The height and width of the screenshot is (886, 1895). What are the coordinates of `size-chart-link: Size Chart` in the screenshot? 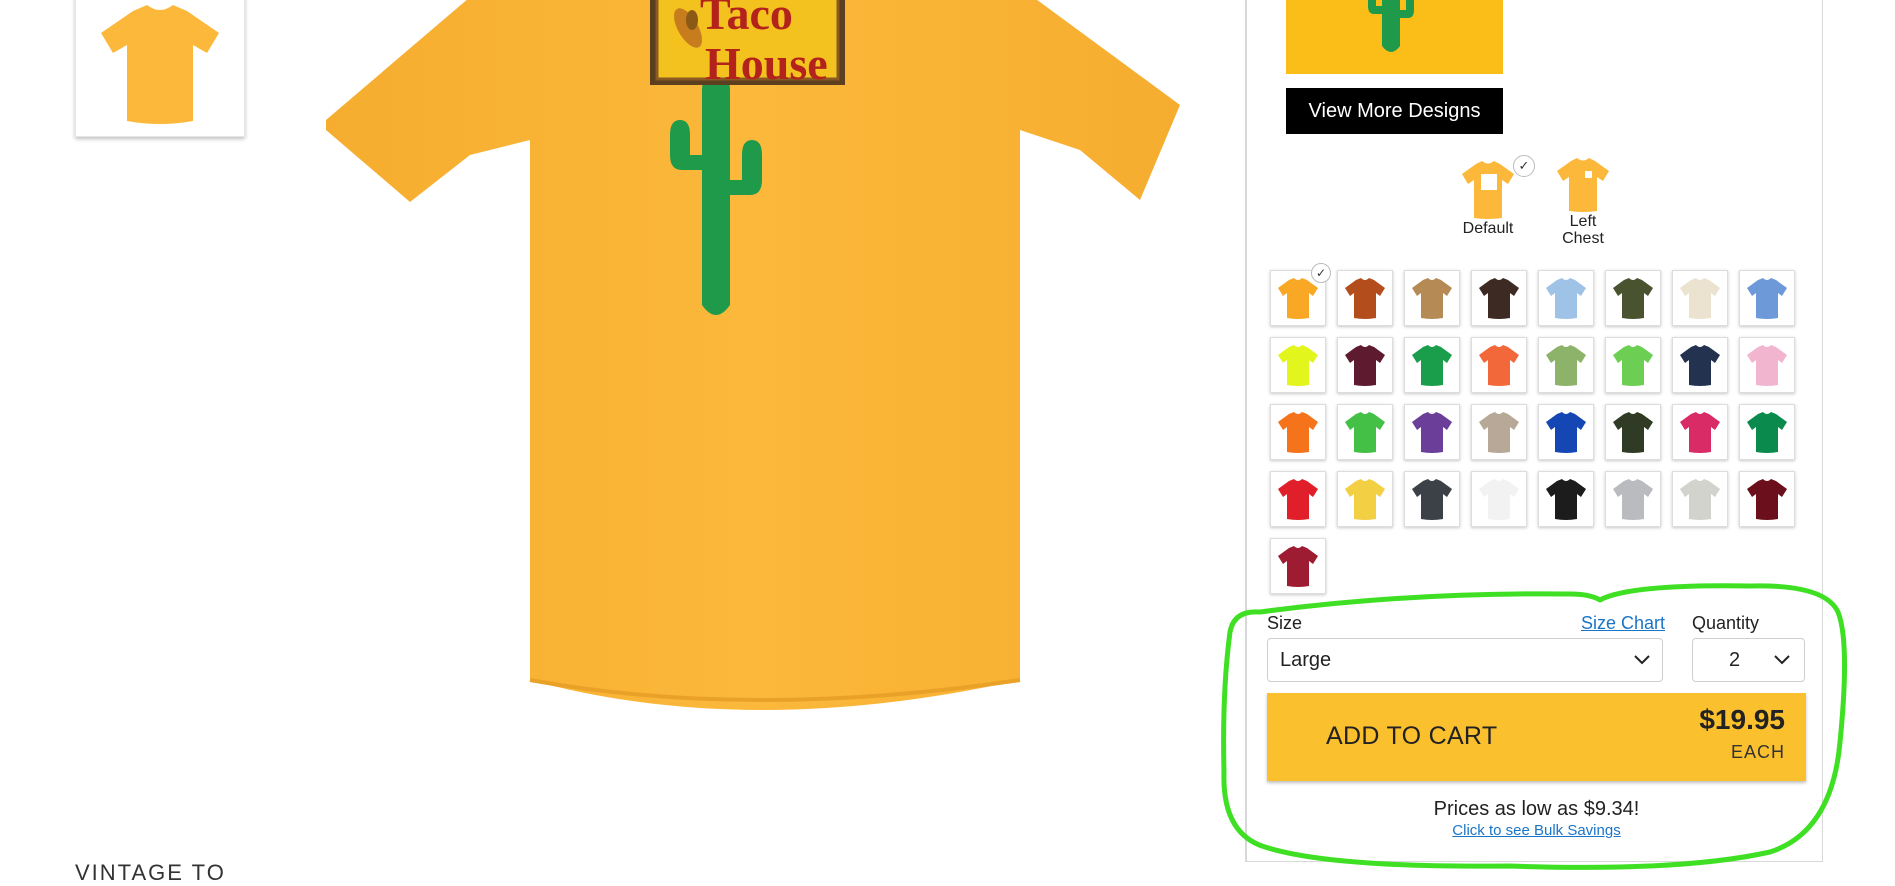 It's located at (1623, 623).